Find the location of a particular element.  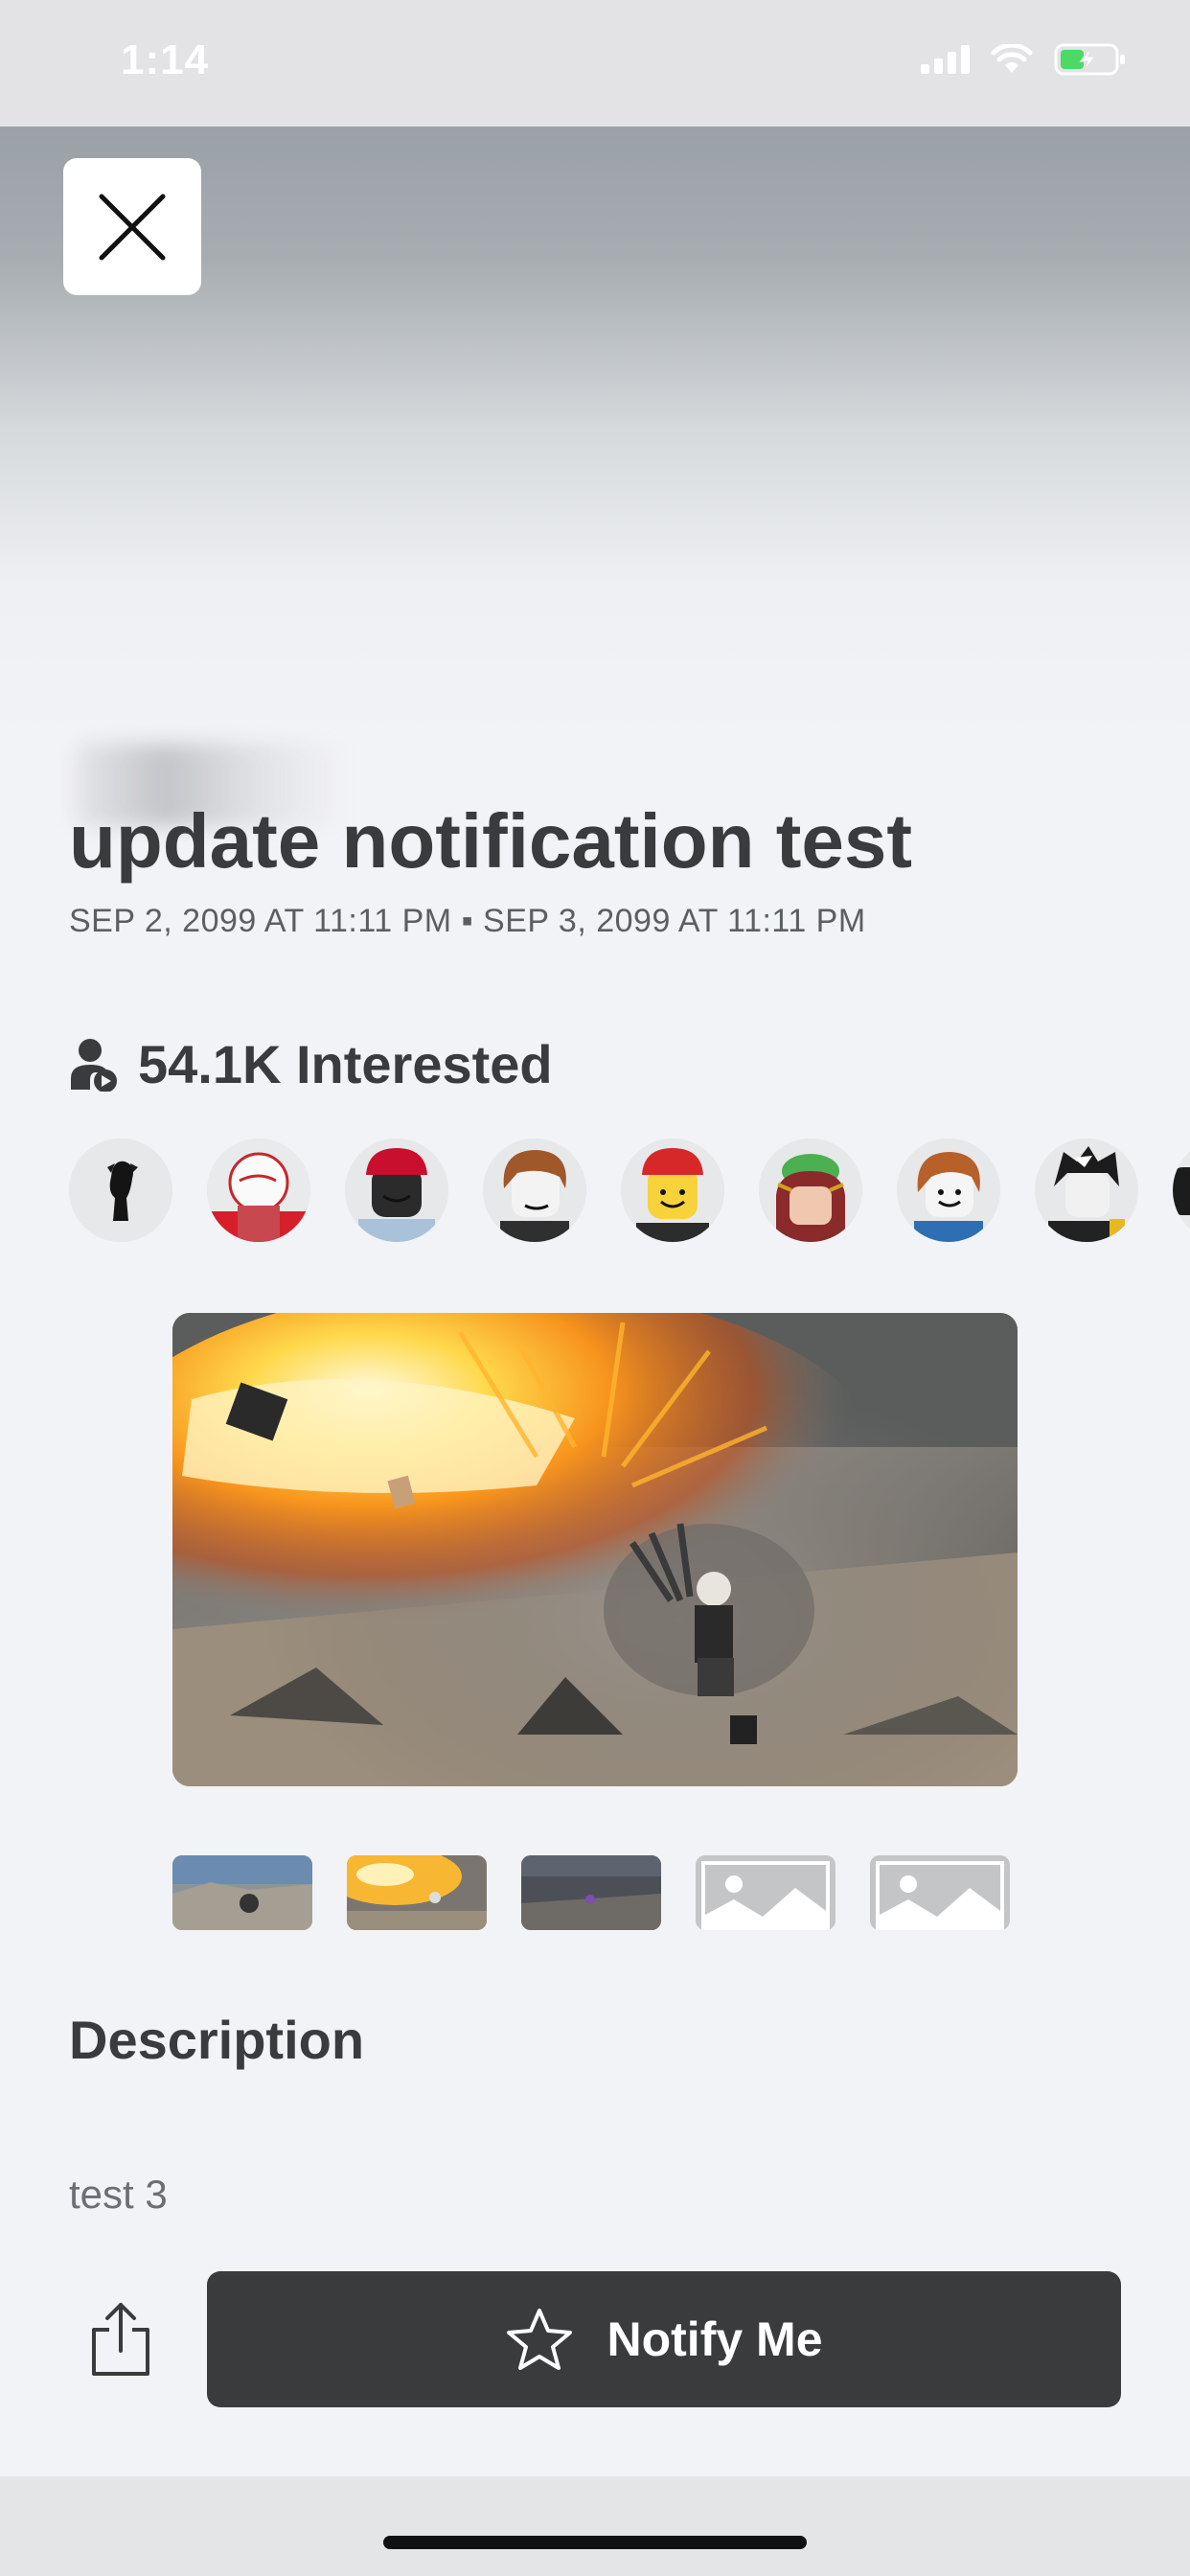

close-button is located at coordinates (132, 226).